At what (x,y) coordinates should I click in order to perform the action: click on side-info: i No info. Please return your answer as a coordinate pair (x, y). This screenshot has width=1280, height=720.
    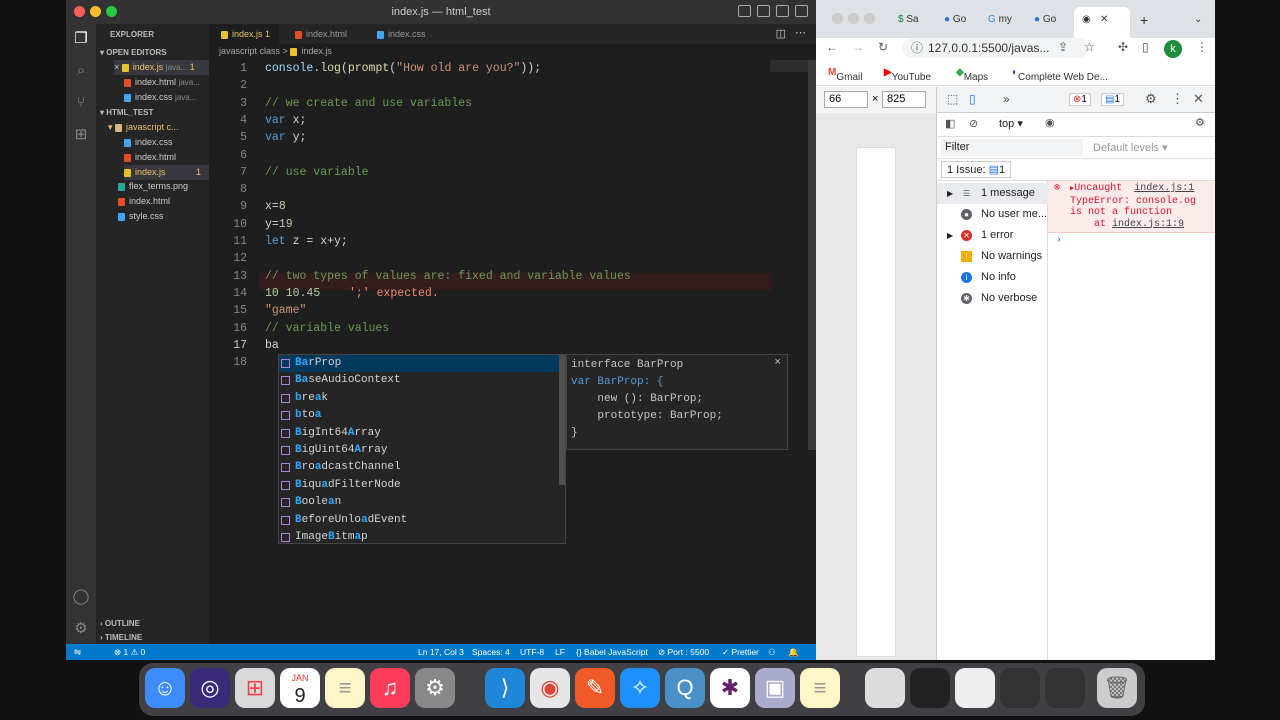
    Looking at the image, I should click on (992, 277).